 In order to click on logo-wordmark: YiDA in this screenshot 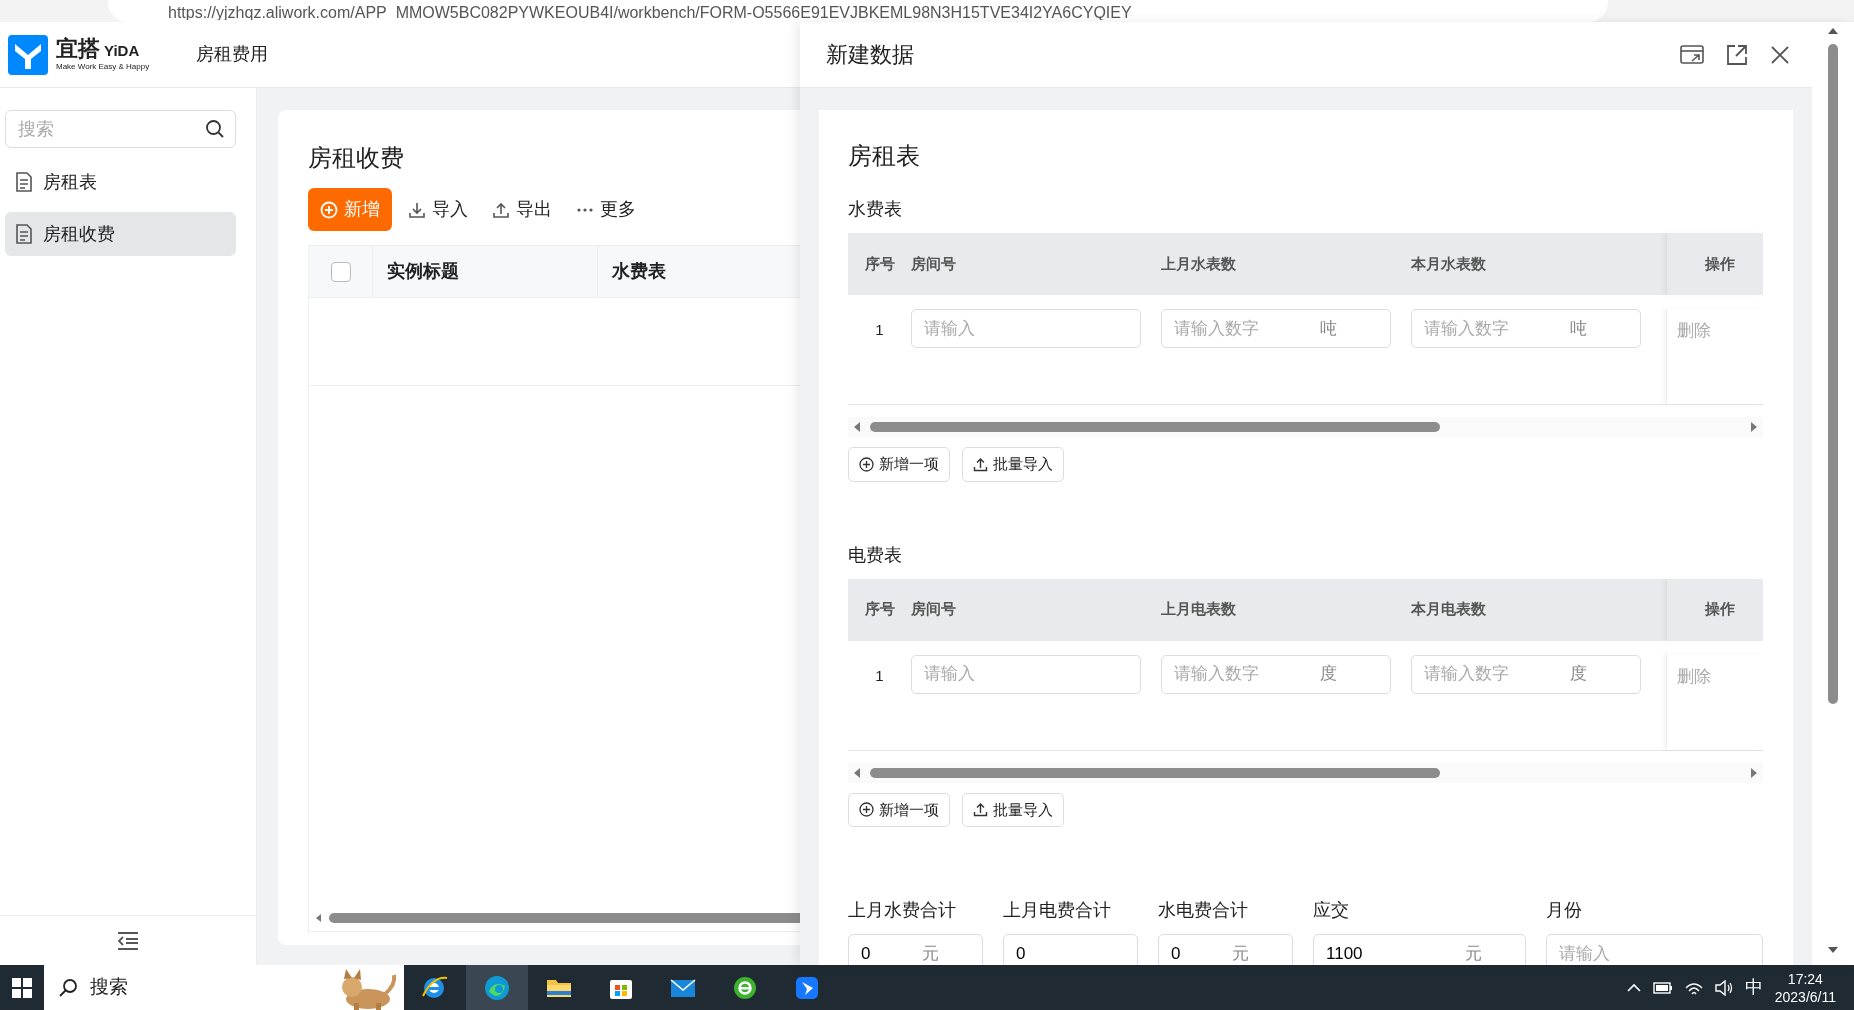, I will do `click(122, 50)`.